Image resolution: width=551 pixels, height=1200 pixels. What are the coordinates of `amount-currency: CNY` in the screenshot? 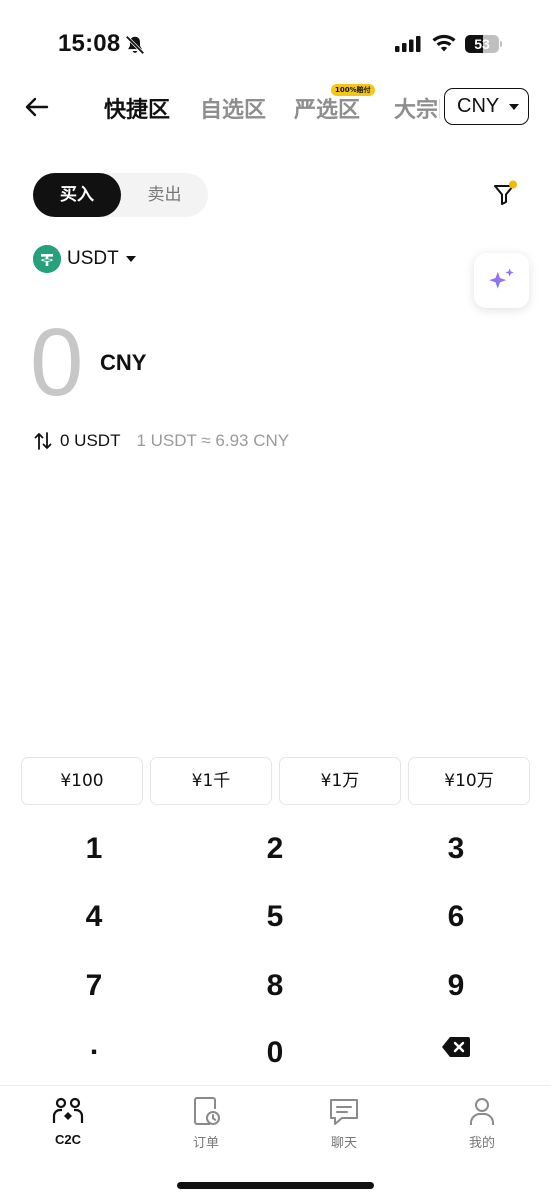 It's located at (123, 362).